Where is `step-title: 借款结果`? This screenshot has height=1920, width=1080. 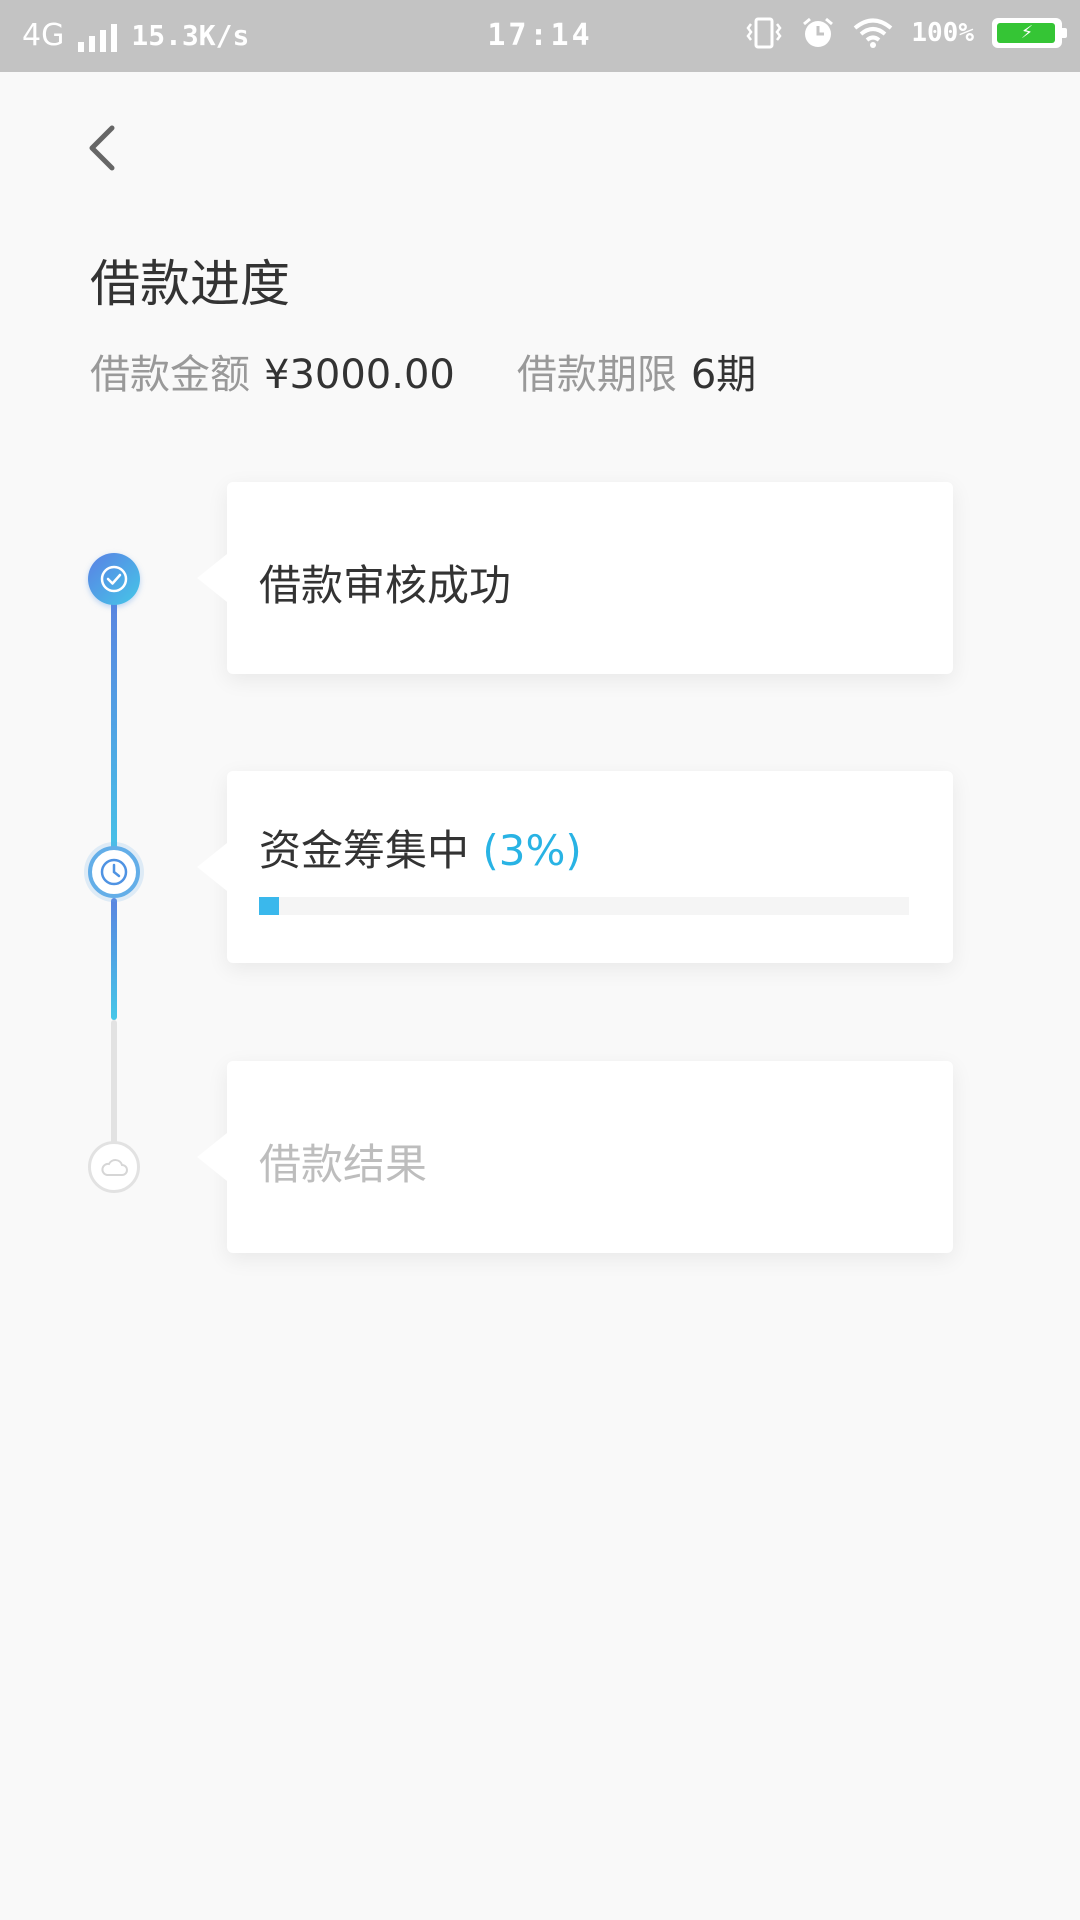
step-title: 借款结果 is located at coordinates (343, 1164).